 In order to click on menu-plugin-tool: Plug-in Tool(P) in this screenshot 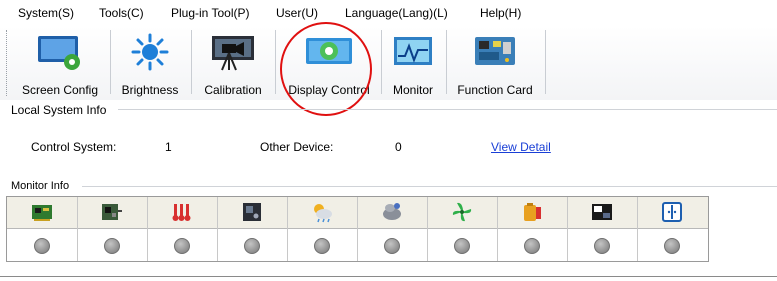, I will do `click(210, 13)`.